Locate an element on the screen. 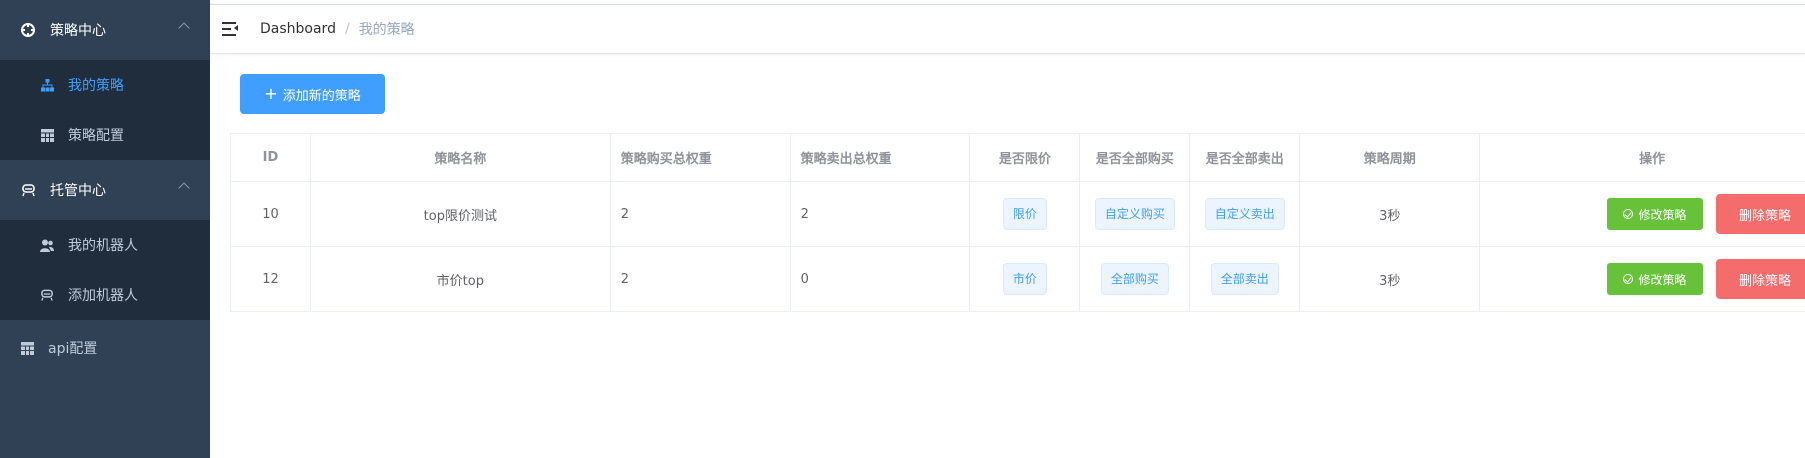 Image resolution: width=1805 pixels, height=458 pixels. menu-title-strategy-center: 策略中心 is located at coordinates (105, 30).